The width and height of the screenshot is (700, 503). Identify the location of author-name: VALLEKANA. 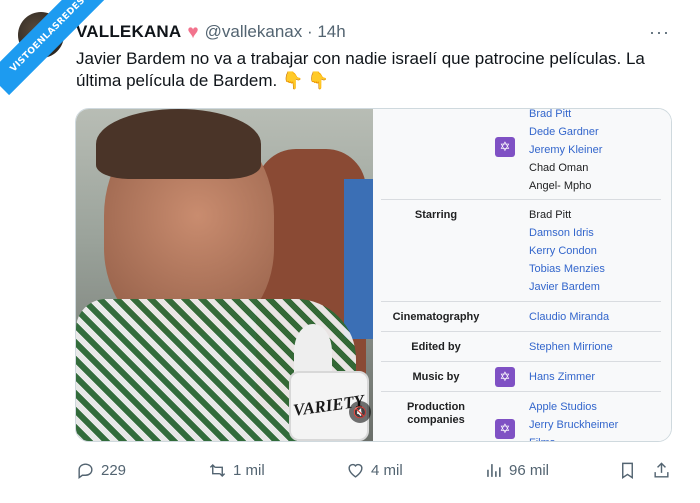
(128, 32).